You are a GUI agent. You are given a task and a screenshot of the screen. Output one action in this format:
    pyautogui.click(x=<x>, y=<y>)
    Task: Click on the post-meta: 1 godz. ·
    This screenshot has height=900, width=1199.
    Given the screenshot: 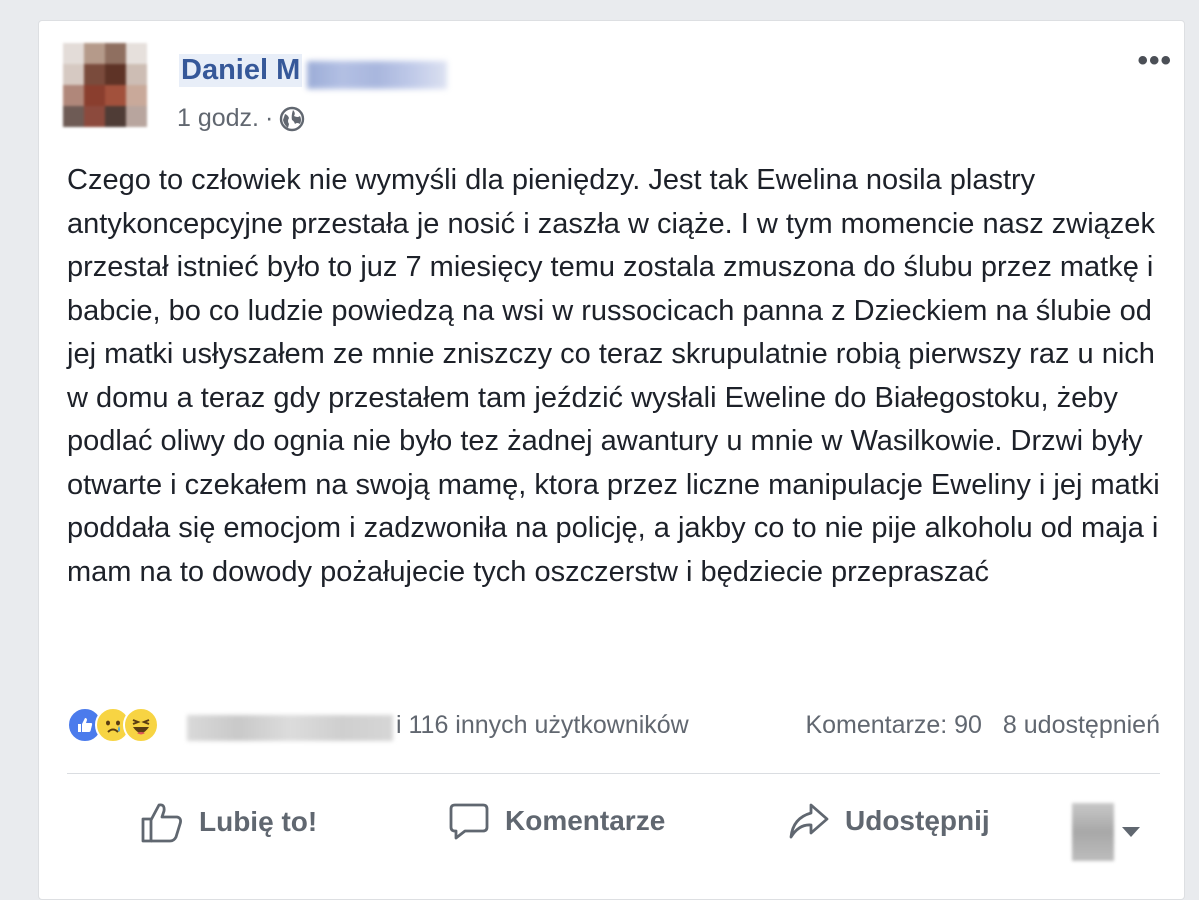 What is the action you would take?
    pyautogui.click(x=241, y=118)
    